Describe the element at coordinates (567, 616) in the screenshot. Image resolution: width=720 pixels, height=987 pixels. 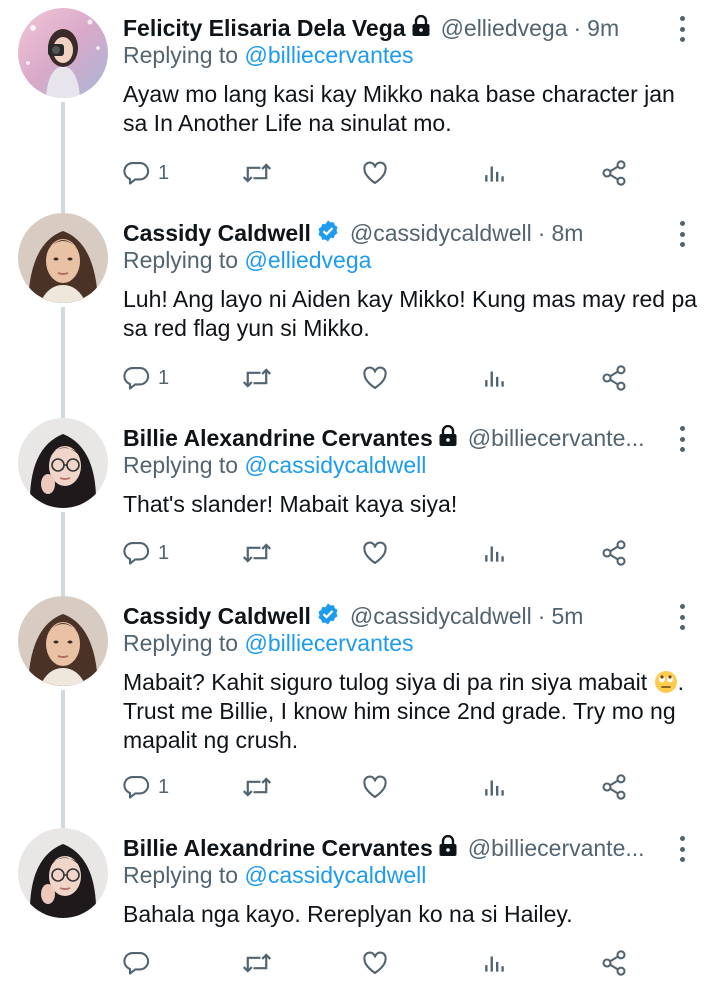
I see `timestamp: 5m` at that location.